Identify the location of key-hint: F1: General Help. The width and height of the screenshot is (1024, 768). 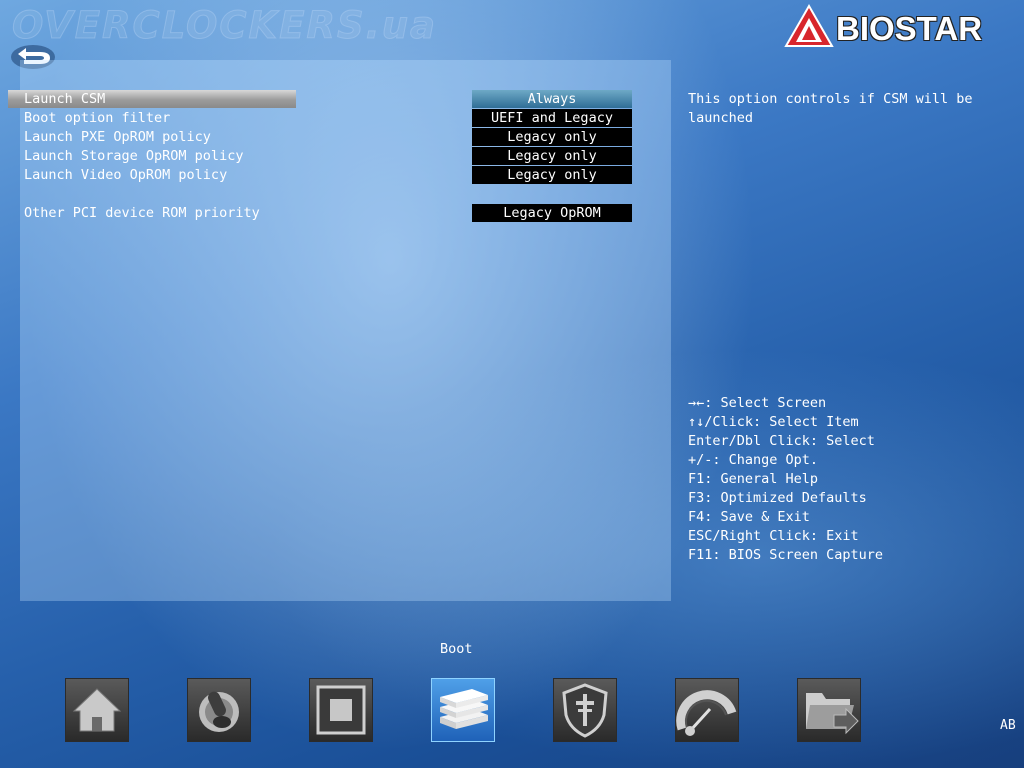
(753, 479).